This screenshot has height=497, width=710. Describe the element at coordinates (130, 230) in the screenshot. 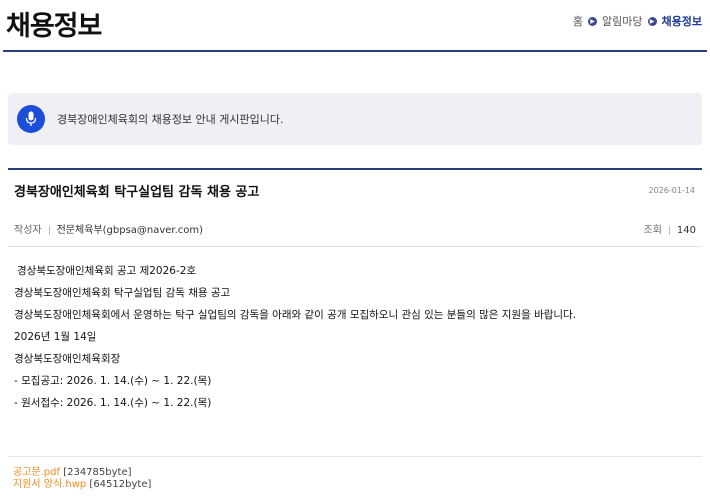

I see `author-value: 전문체육부(gbpsa@naver.com)` at that location.